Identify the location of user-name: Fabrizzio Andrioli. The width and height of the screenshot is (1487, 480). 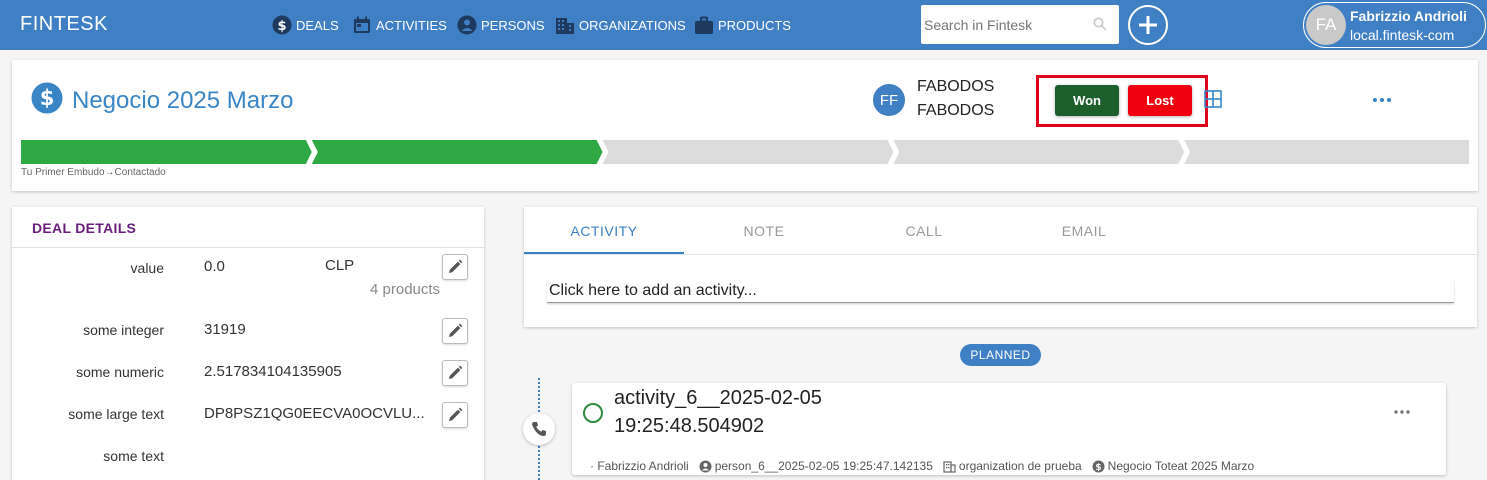
(1408, 16).